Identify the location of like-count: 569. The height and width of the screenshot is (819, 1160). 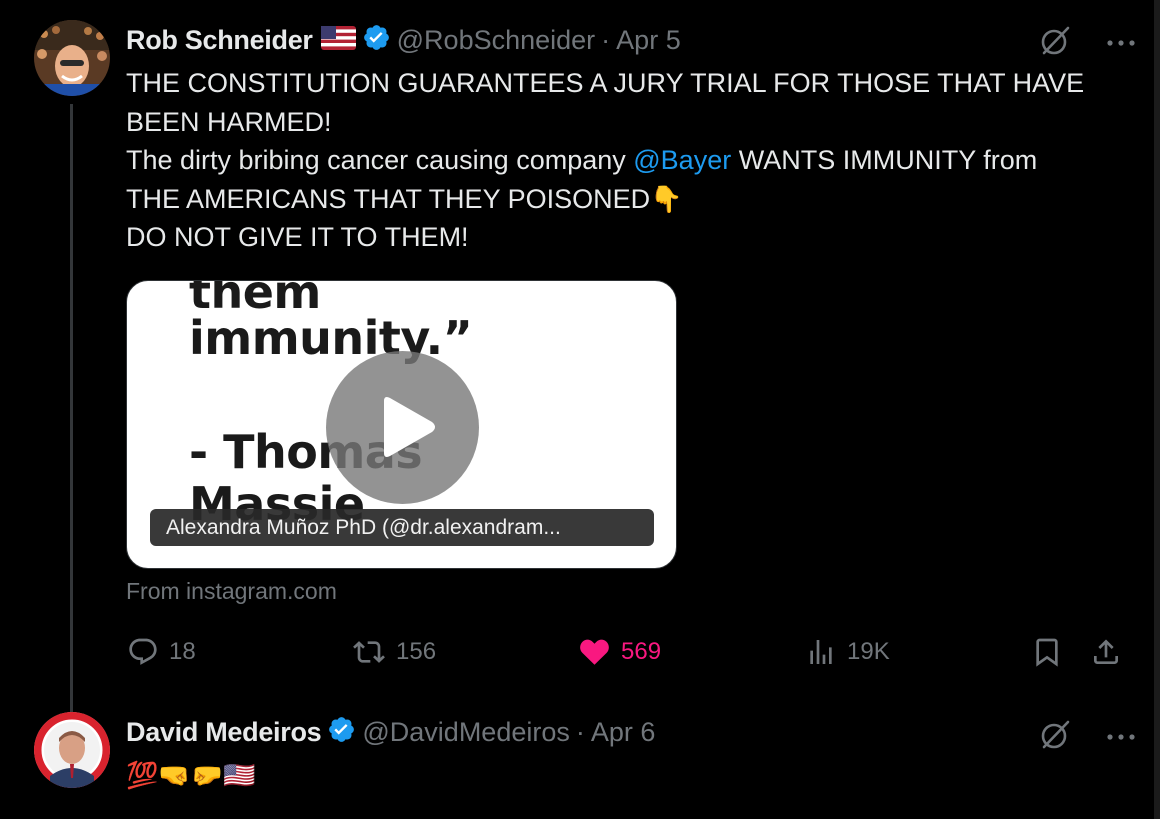
(641, 651).